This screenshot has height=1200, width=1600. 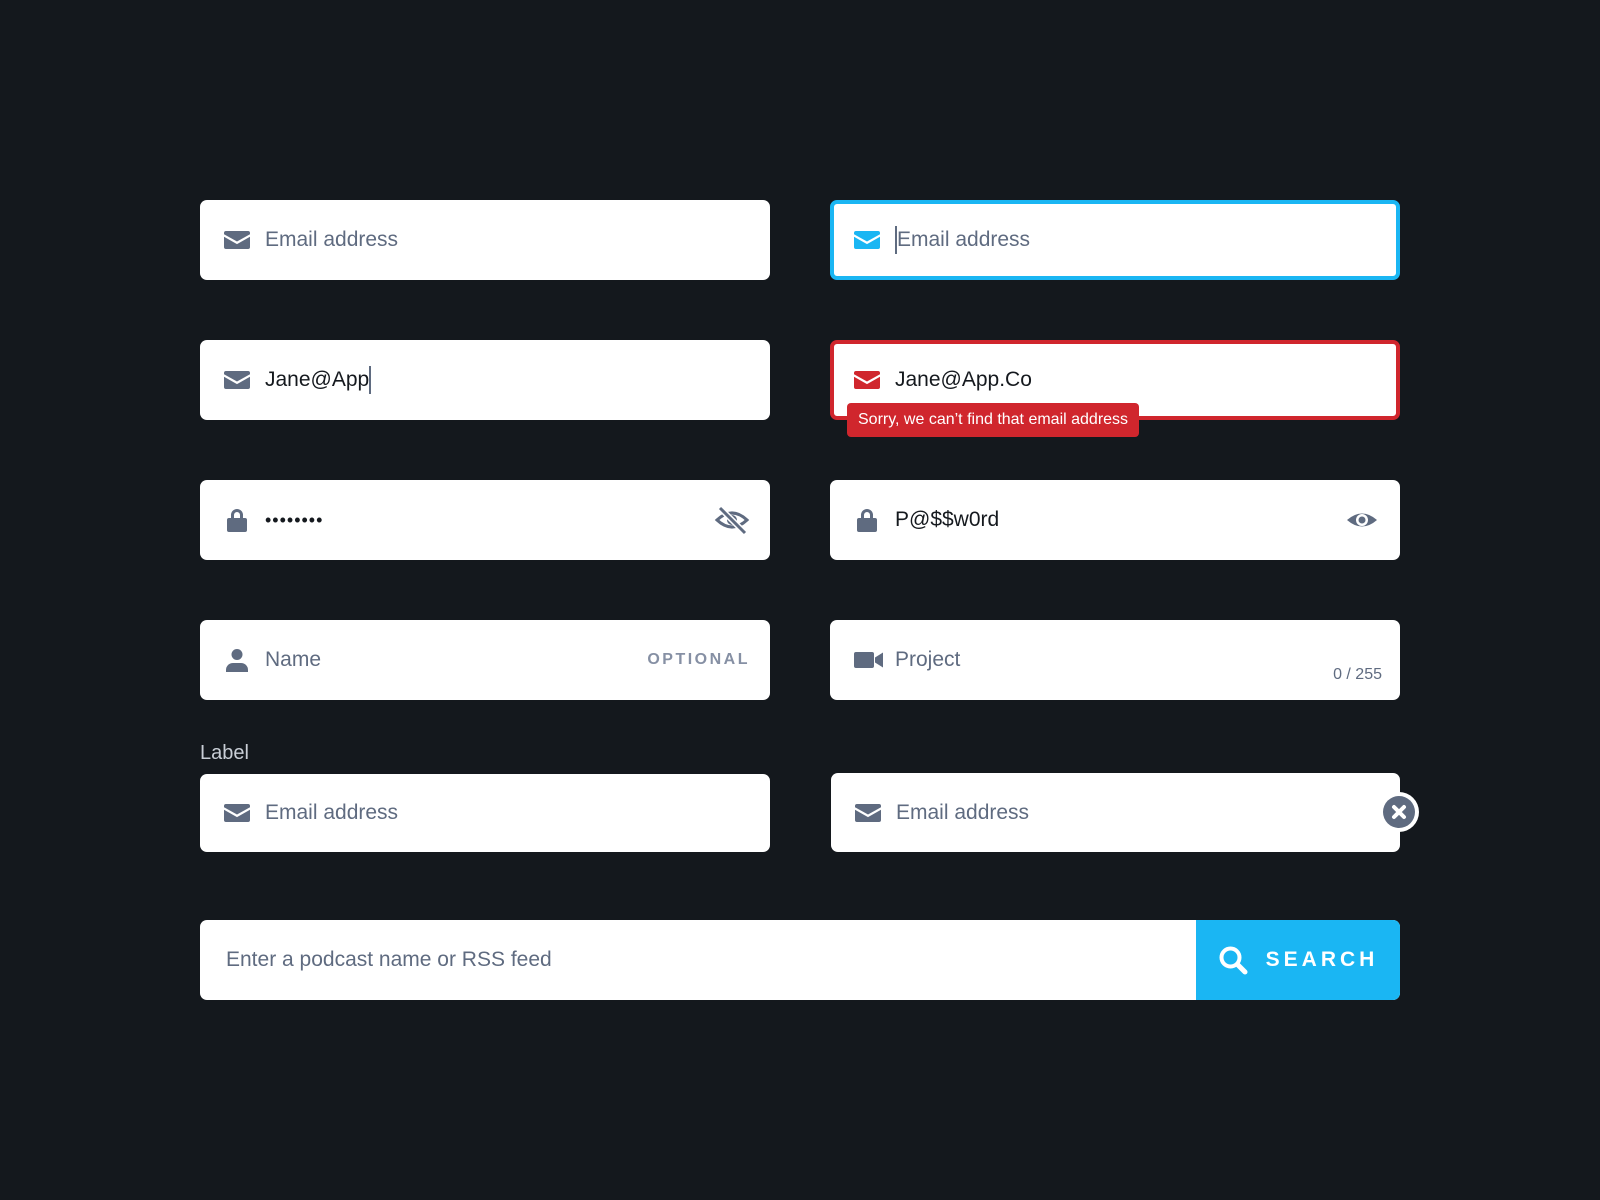 I want to click on email-placeholder-text: Email address, so click(x=964, y=239).